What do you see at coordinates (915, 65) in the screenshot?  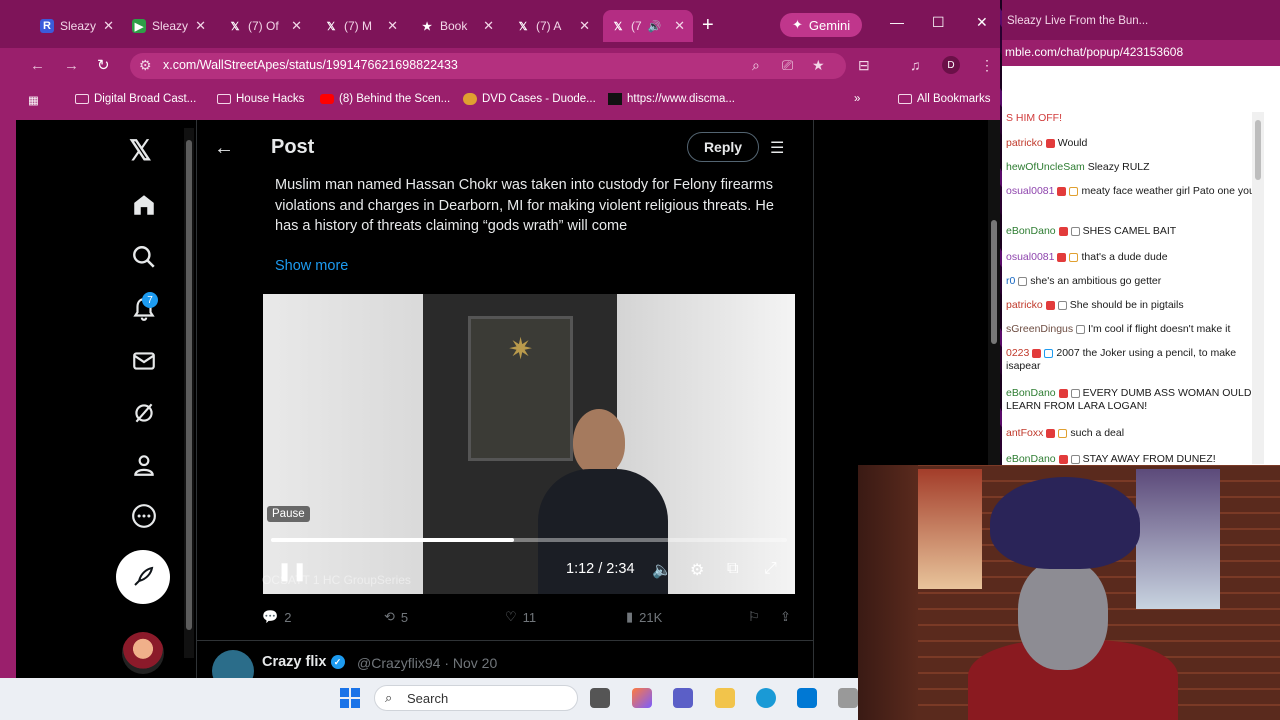 I see `media-control-icon: ♫` at bounding box center [915, 65].